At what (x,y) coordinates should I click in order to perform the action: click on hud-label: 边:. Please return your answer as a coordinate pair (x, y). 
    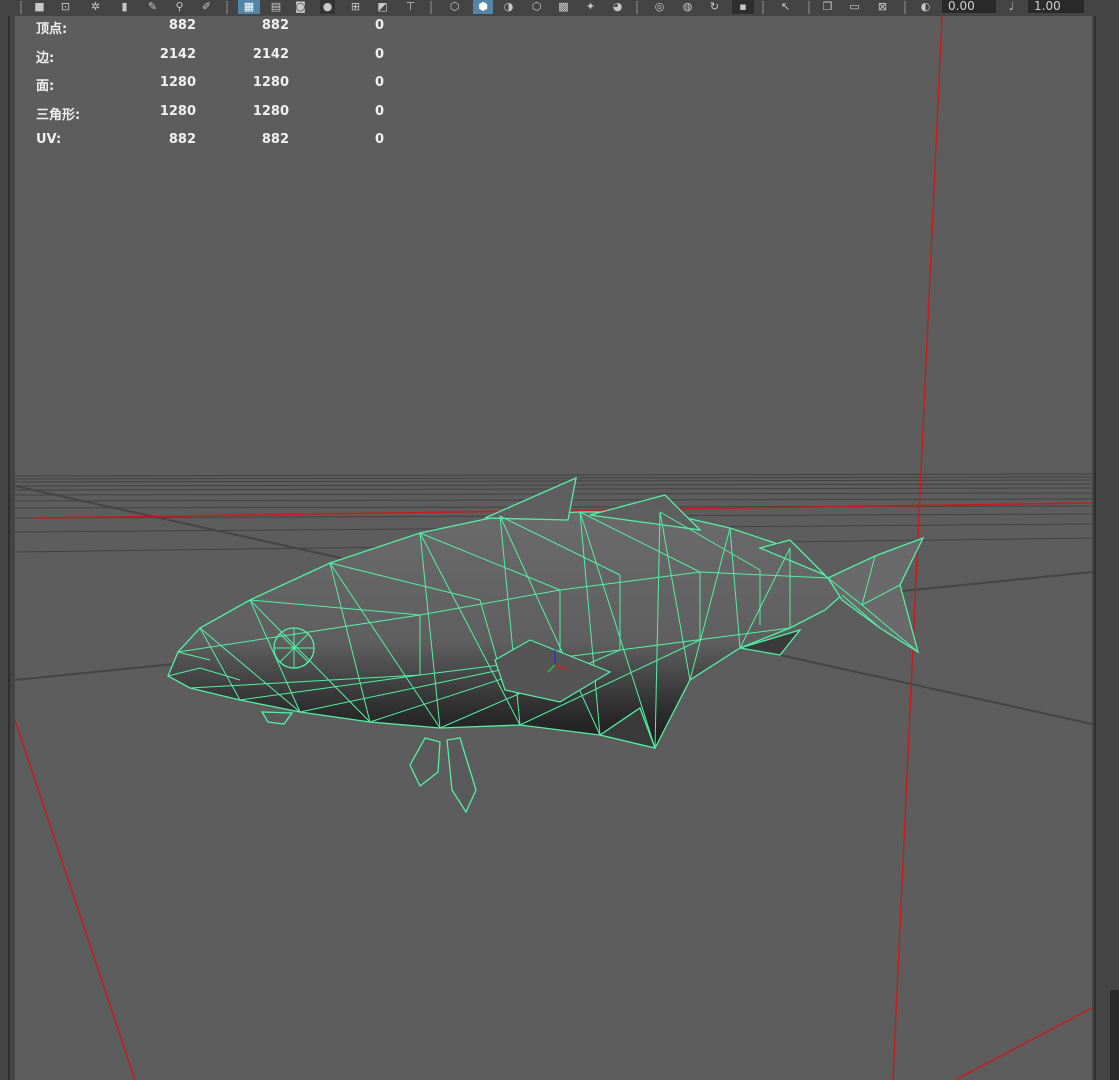
    Looking at the image, I should click on (45, 58).